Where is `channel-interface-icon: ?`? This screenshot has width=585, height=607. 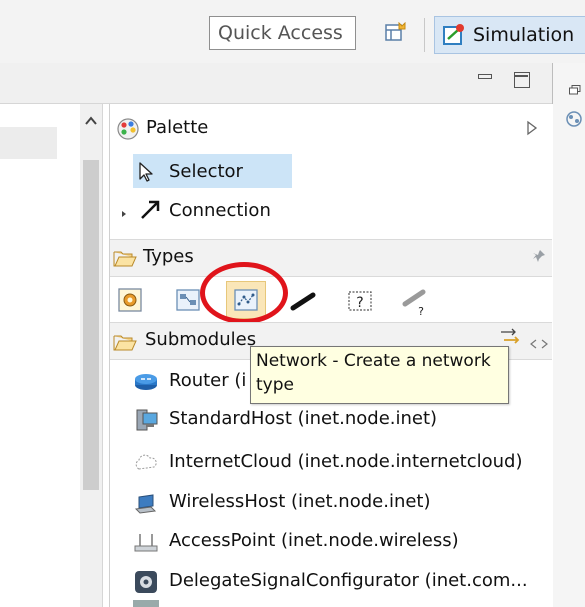 channel-interface-icon: ? is located at coordinates (415, 302).